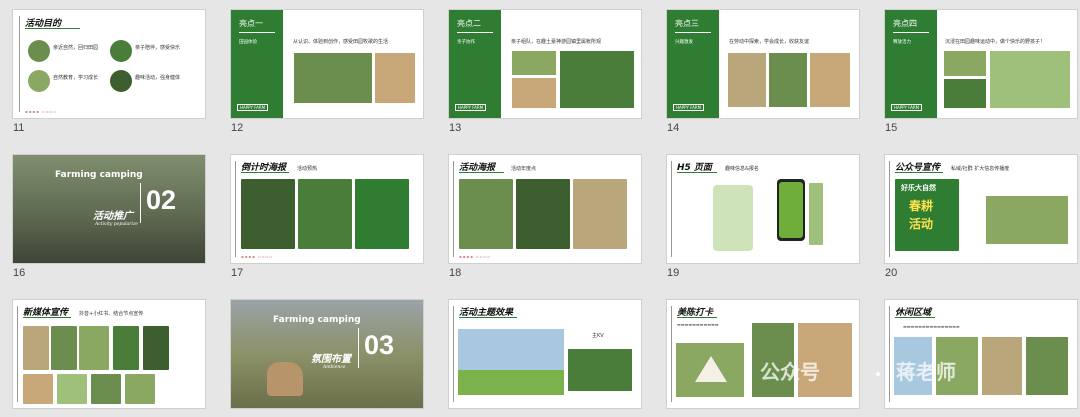 Image resolution: width=1080 pixels, height=417 pixels. What do you see at coordinates (237, 273) in the screenshot?
I see `slide-number: 17` at bounding box center [237, 273].